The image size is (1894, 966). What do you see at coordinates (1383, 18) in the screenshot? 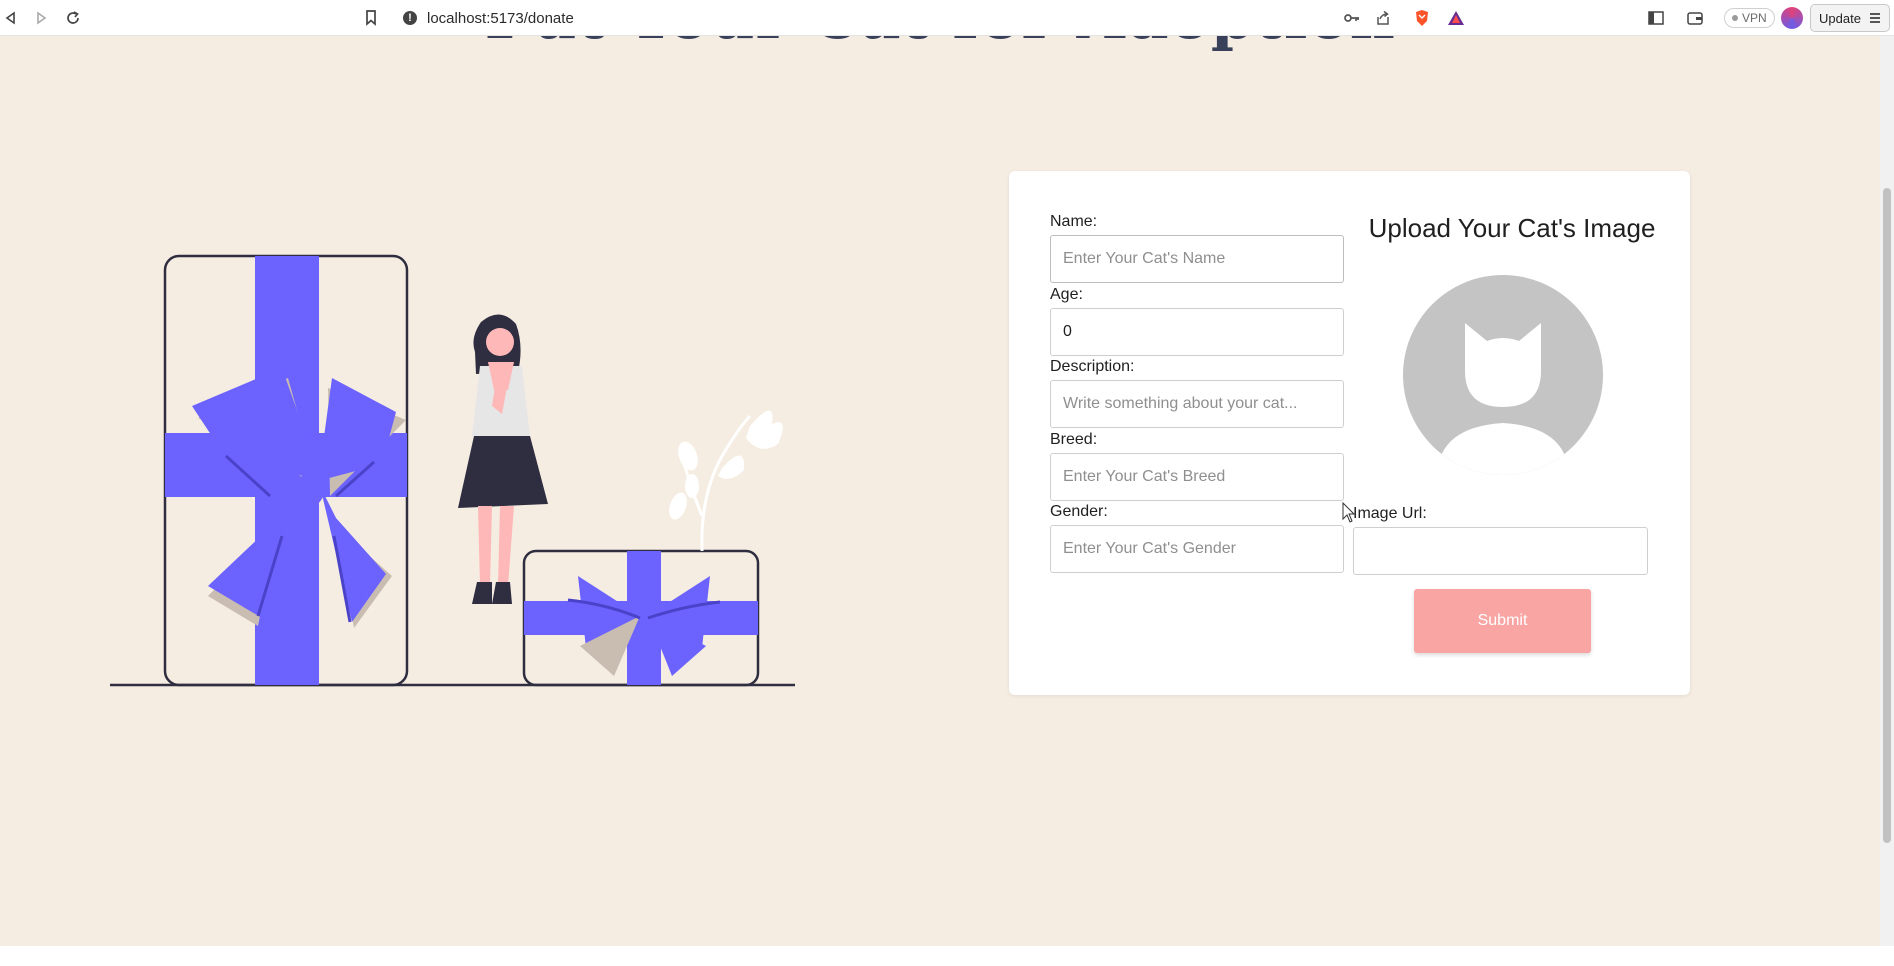
I see `share-icon` at bounding box center [1383, 18].